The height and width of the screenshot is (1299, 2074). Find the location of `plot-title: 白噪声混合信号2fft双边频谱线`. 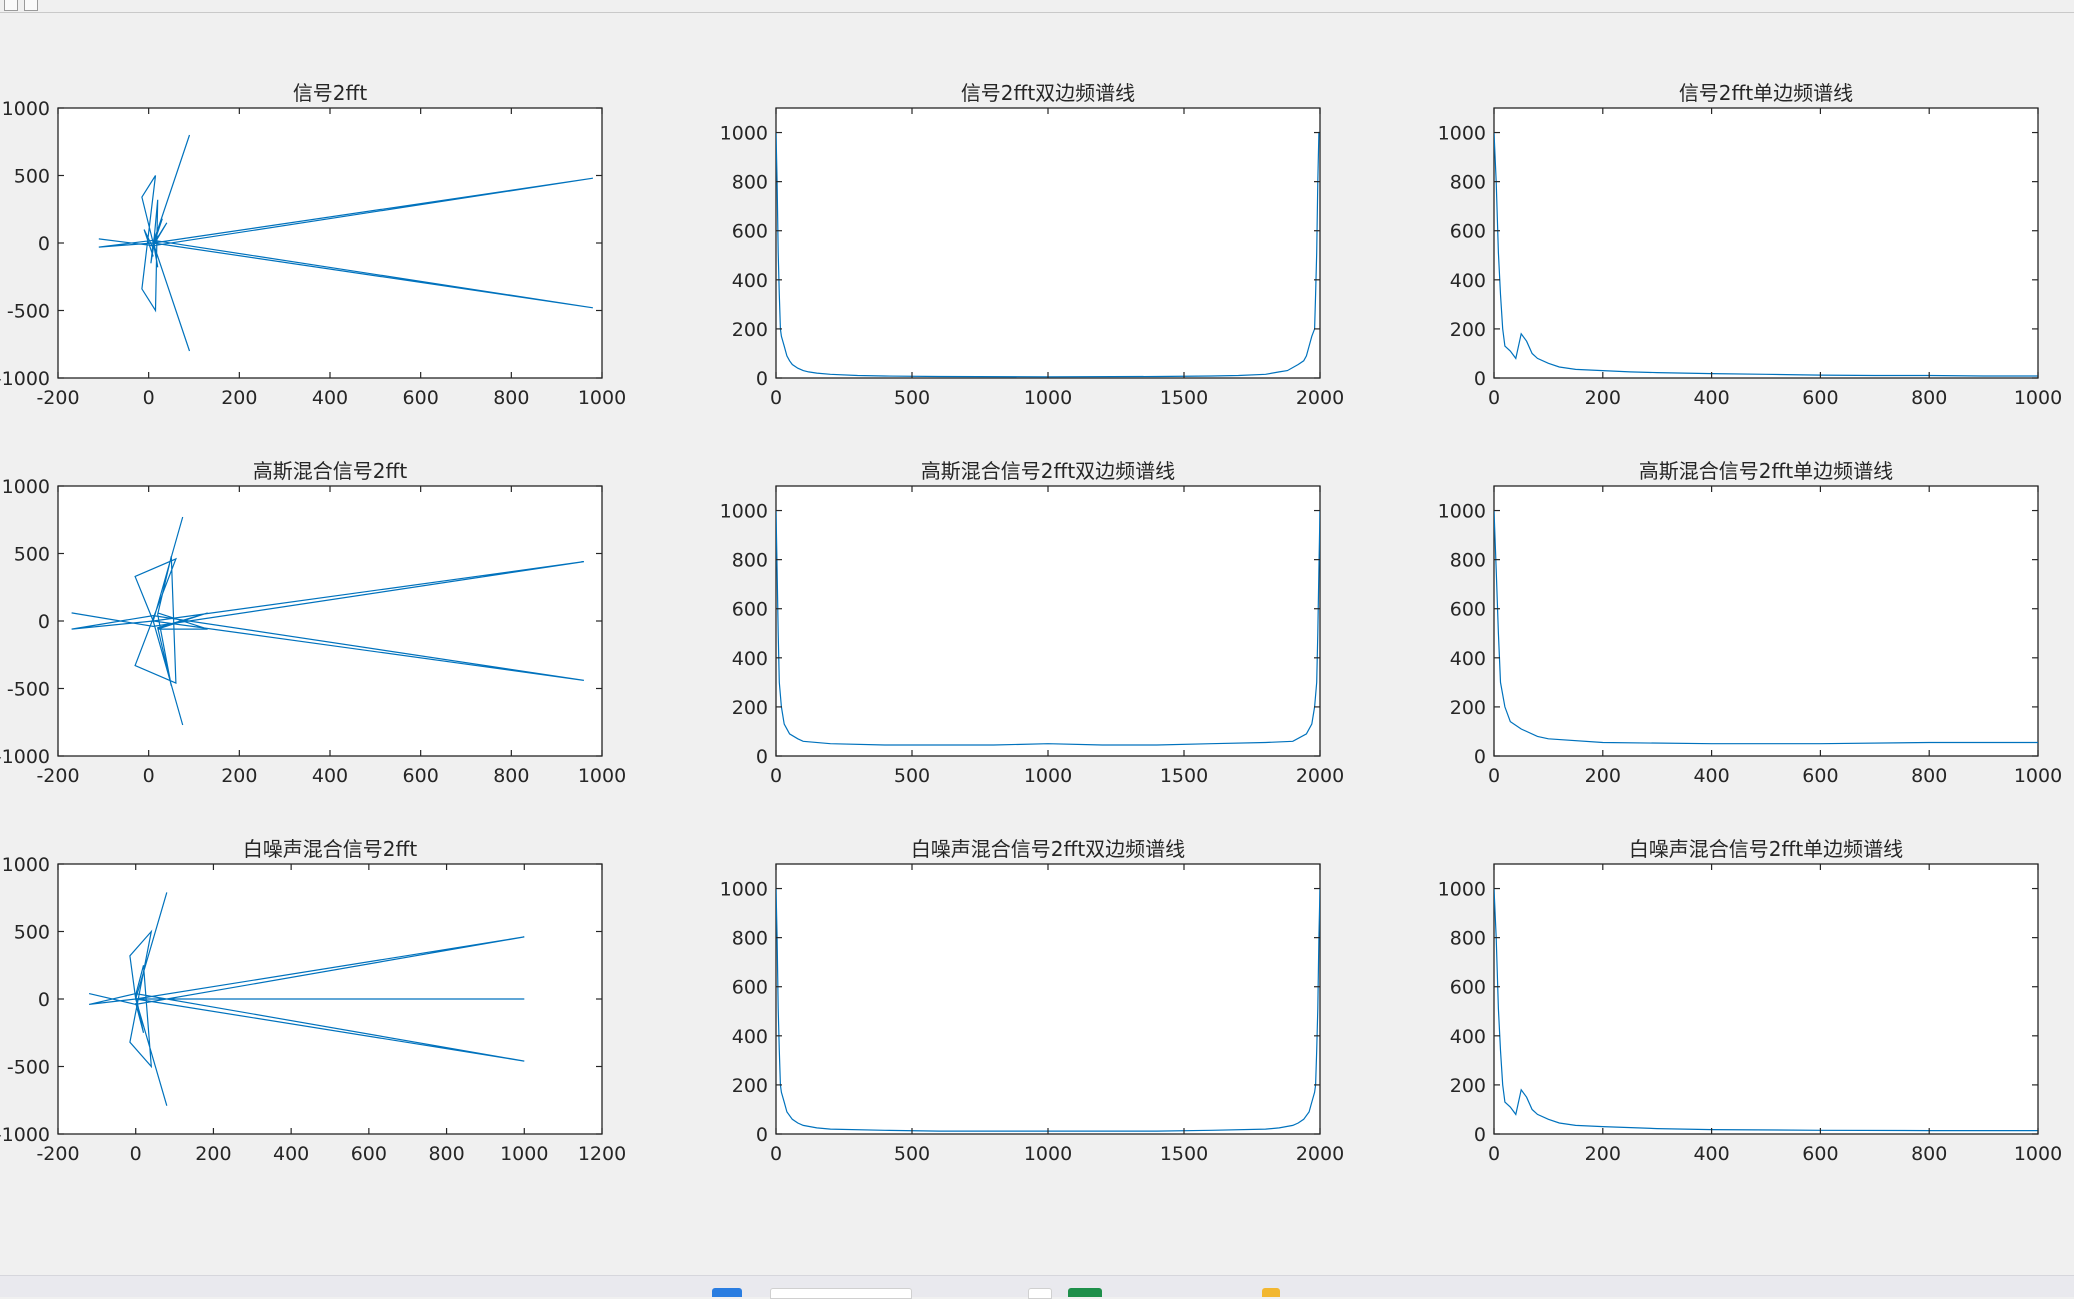

plot-title: 白噪声混合信号2fft双边频谱线 is located at coordinates (1048, 849).